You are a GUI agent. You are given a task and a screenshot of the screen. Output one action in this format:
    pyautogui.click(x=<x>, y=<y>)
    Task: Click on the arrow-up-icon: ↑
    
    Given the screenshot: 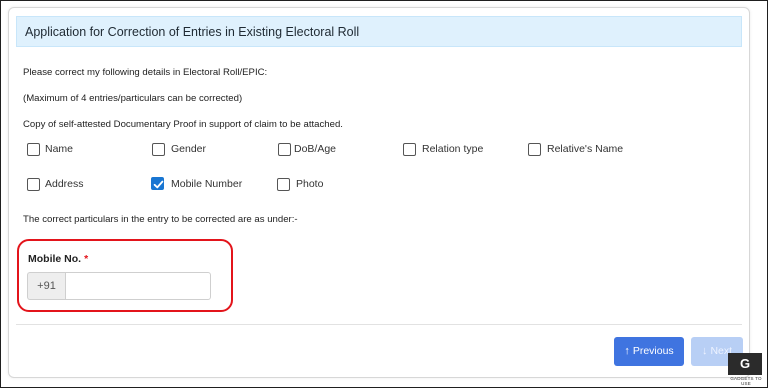 What is the action you would take?
    pyautogui.click(x=627, y=351)
    